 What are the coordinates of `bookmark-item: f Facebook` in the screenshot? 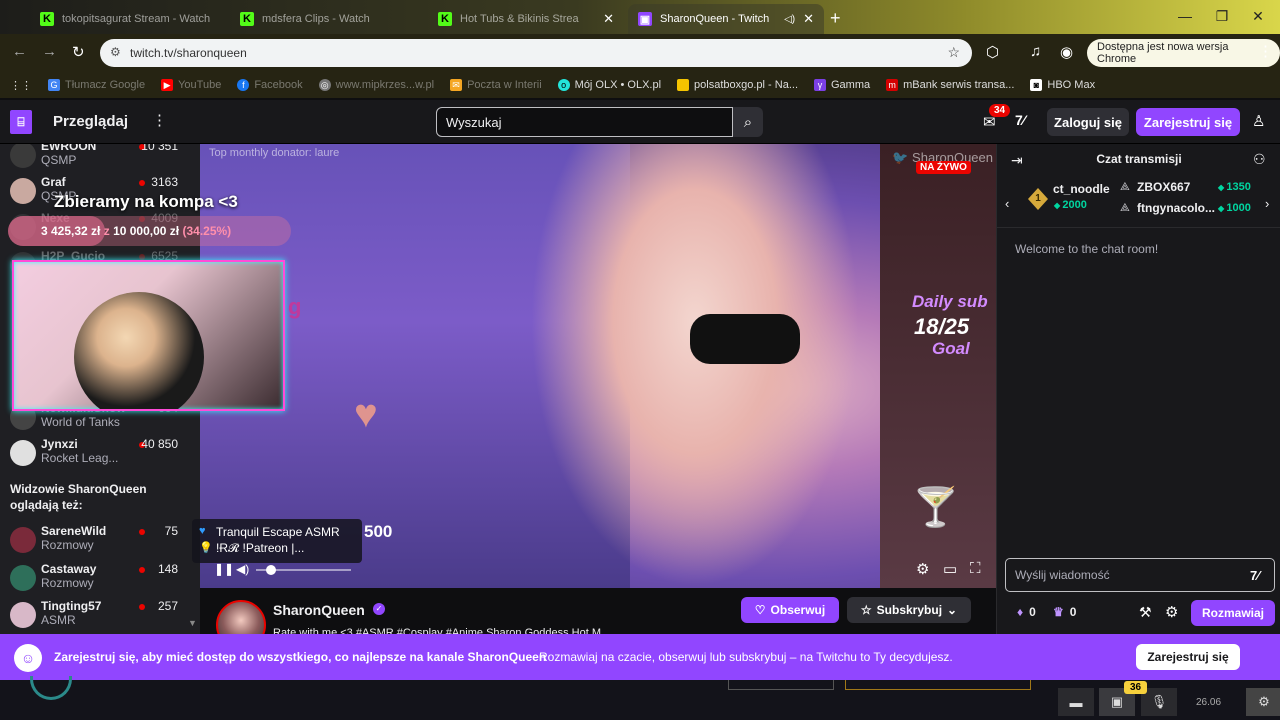 It's located at (270, 85).